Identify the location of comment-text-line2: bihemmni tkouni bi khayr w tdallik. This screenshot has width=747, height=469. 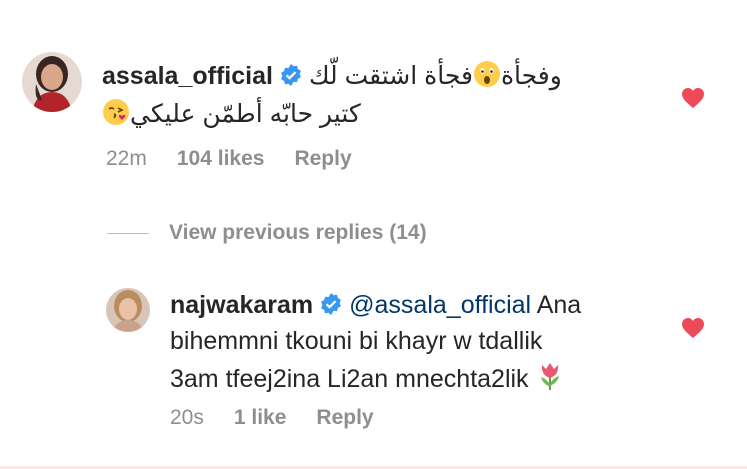
(356, 341).